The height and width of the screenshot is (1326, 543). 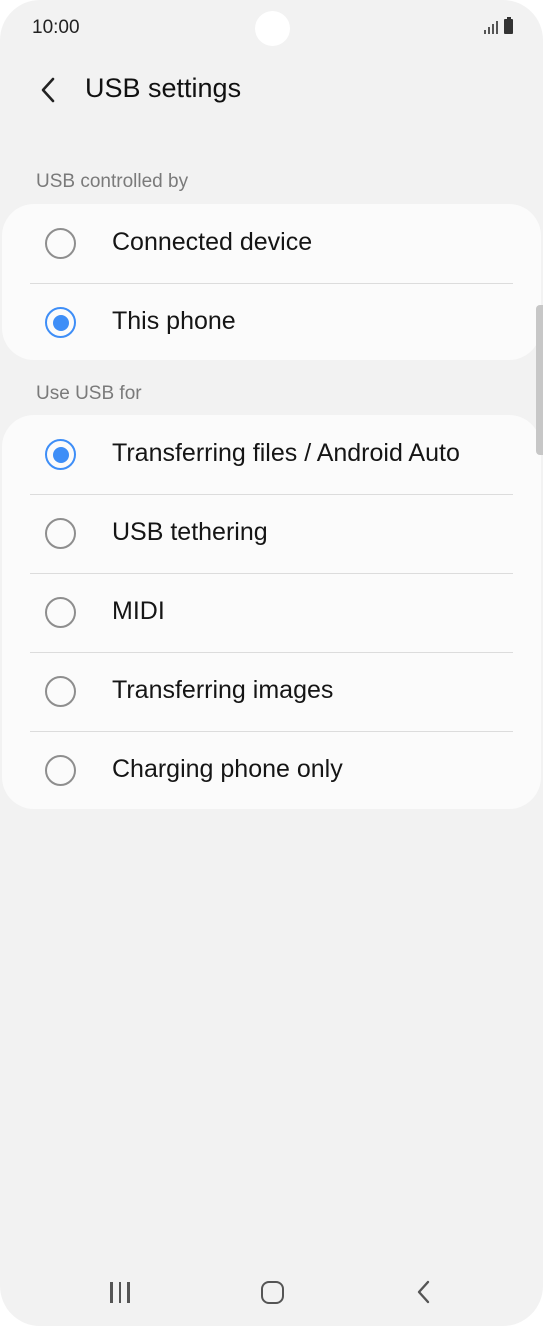 I want to click on navigation-bar, so click(x=271, y=1292).